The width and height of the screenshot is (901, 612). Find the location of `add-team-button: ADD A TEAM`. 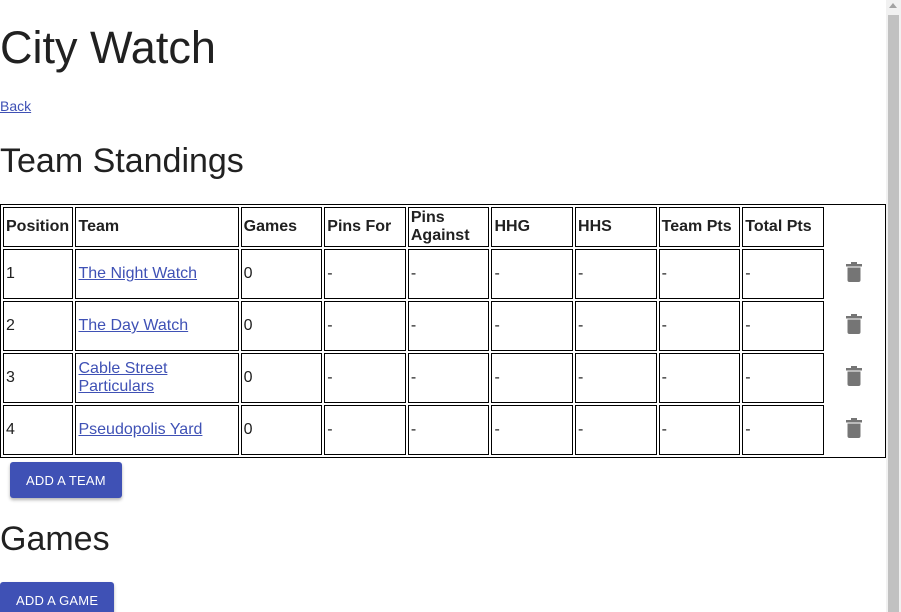

add-team-button: ADD A TEAM is located at coordinates (66, 480).